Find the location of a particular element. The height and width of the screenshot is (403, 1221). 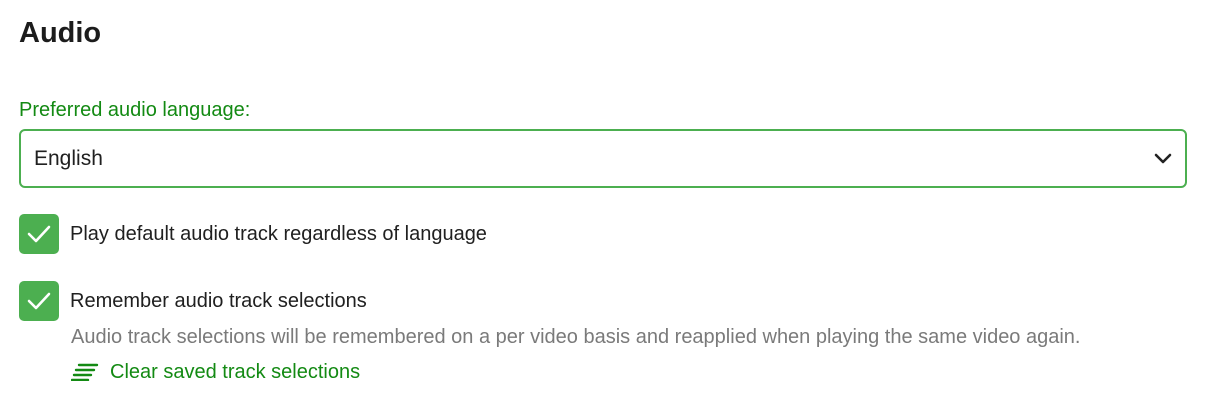

preferred-language-label: Preferred audio language: is located at coordinates (135, 110).